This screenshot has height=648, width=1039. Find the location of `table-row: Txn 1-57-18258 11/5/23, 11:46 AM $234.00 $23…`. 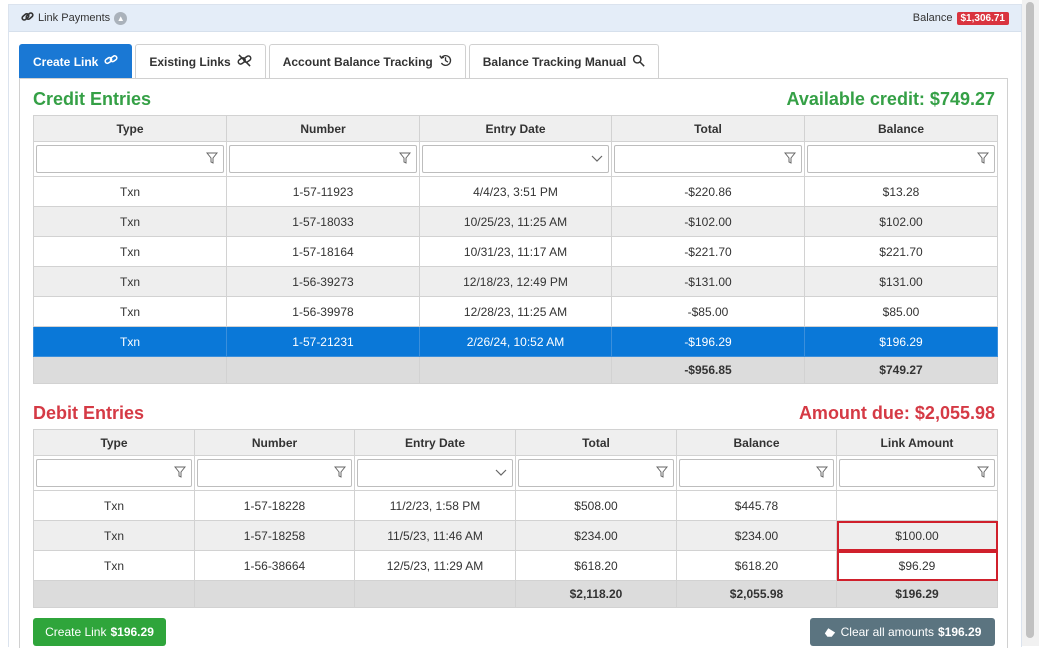

table-row: Txn 1-57-18258 11/5/23, 11:46 AM $234.00 $23… is located at coordinates (515, 535).